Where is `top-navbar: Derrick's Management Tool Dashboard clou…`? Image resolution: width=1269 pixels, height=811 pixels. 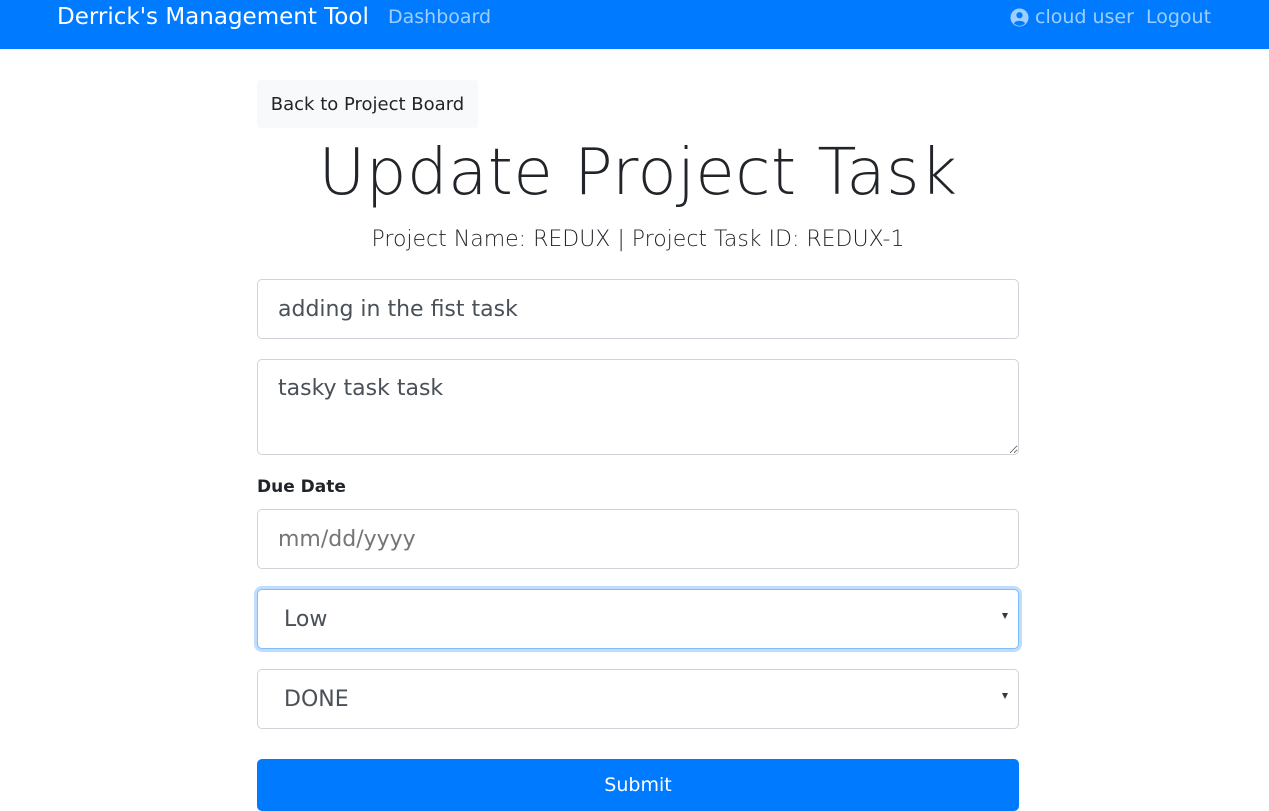 top-navbar: Derrick's Management Tool Dashboard clou… is located at coordinates (634, 24).